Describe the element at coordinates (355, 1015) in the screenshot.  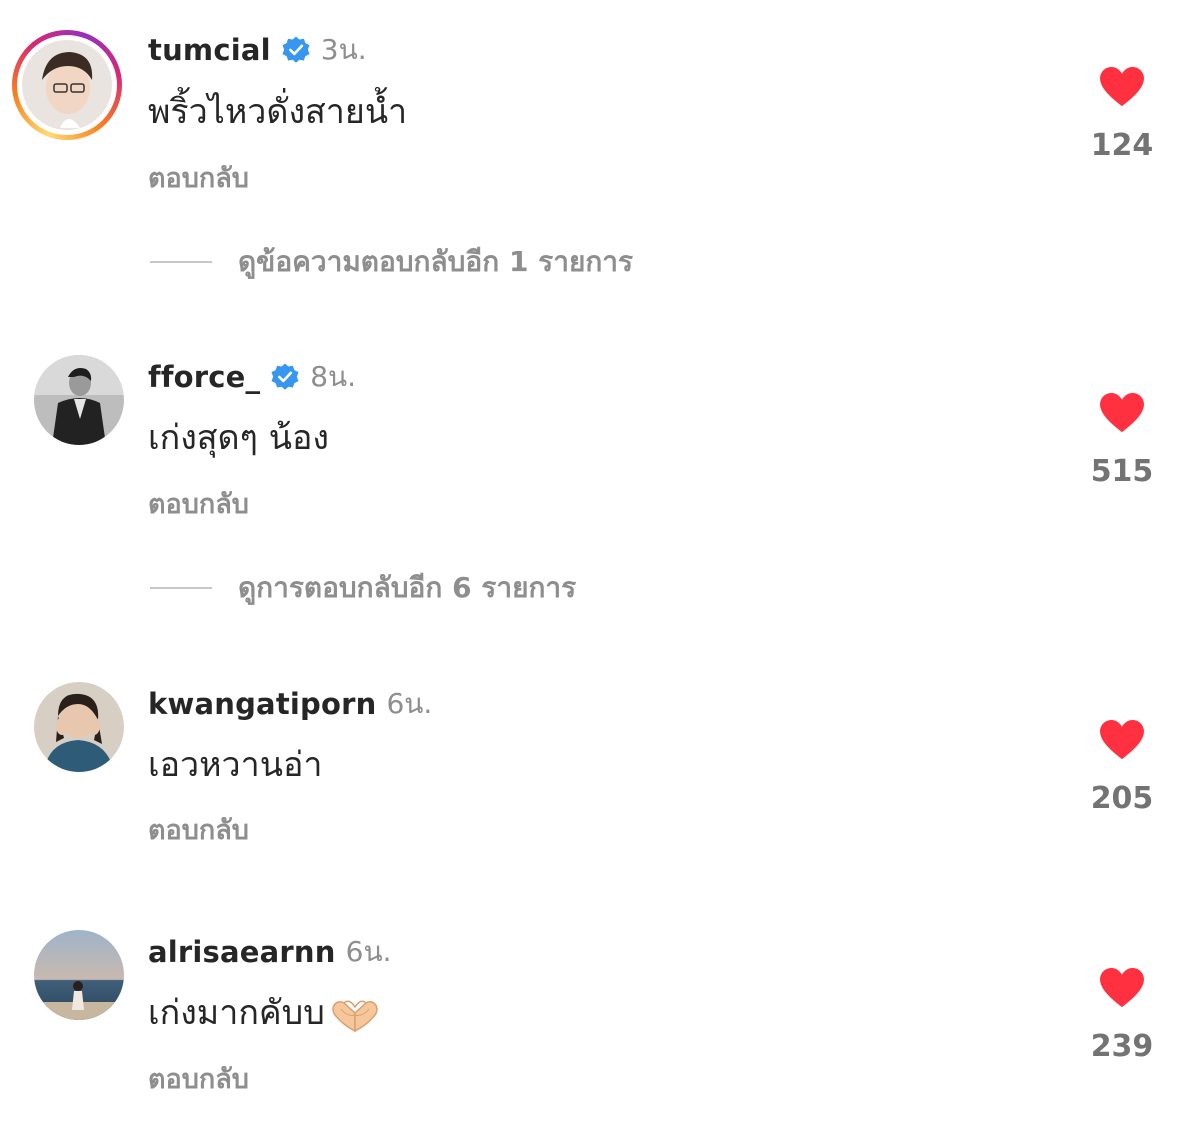
I see `heart-hands-emoji` at that location.